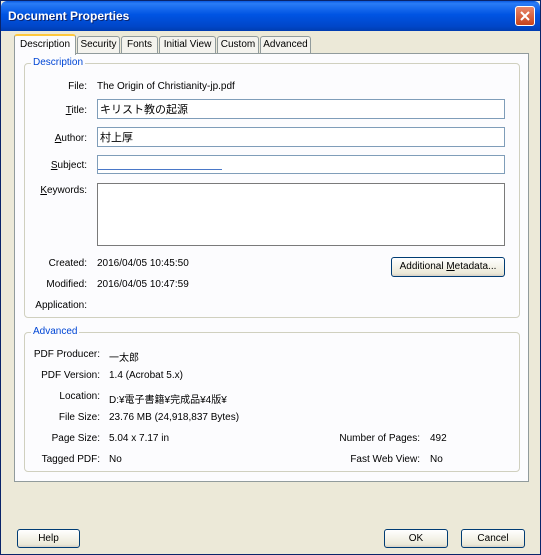  What do you see at coordinates (187, 44) in the screenshot?
I see `tab-initial-view: Initial View` at bounding box center [187, 44].